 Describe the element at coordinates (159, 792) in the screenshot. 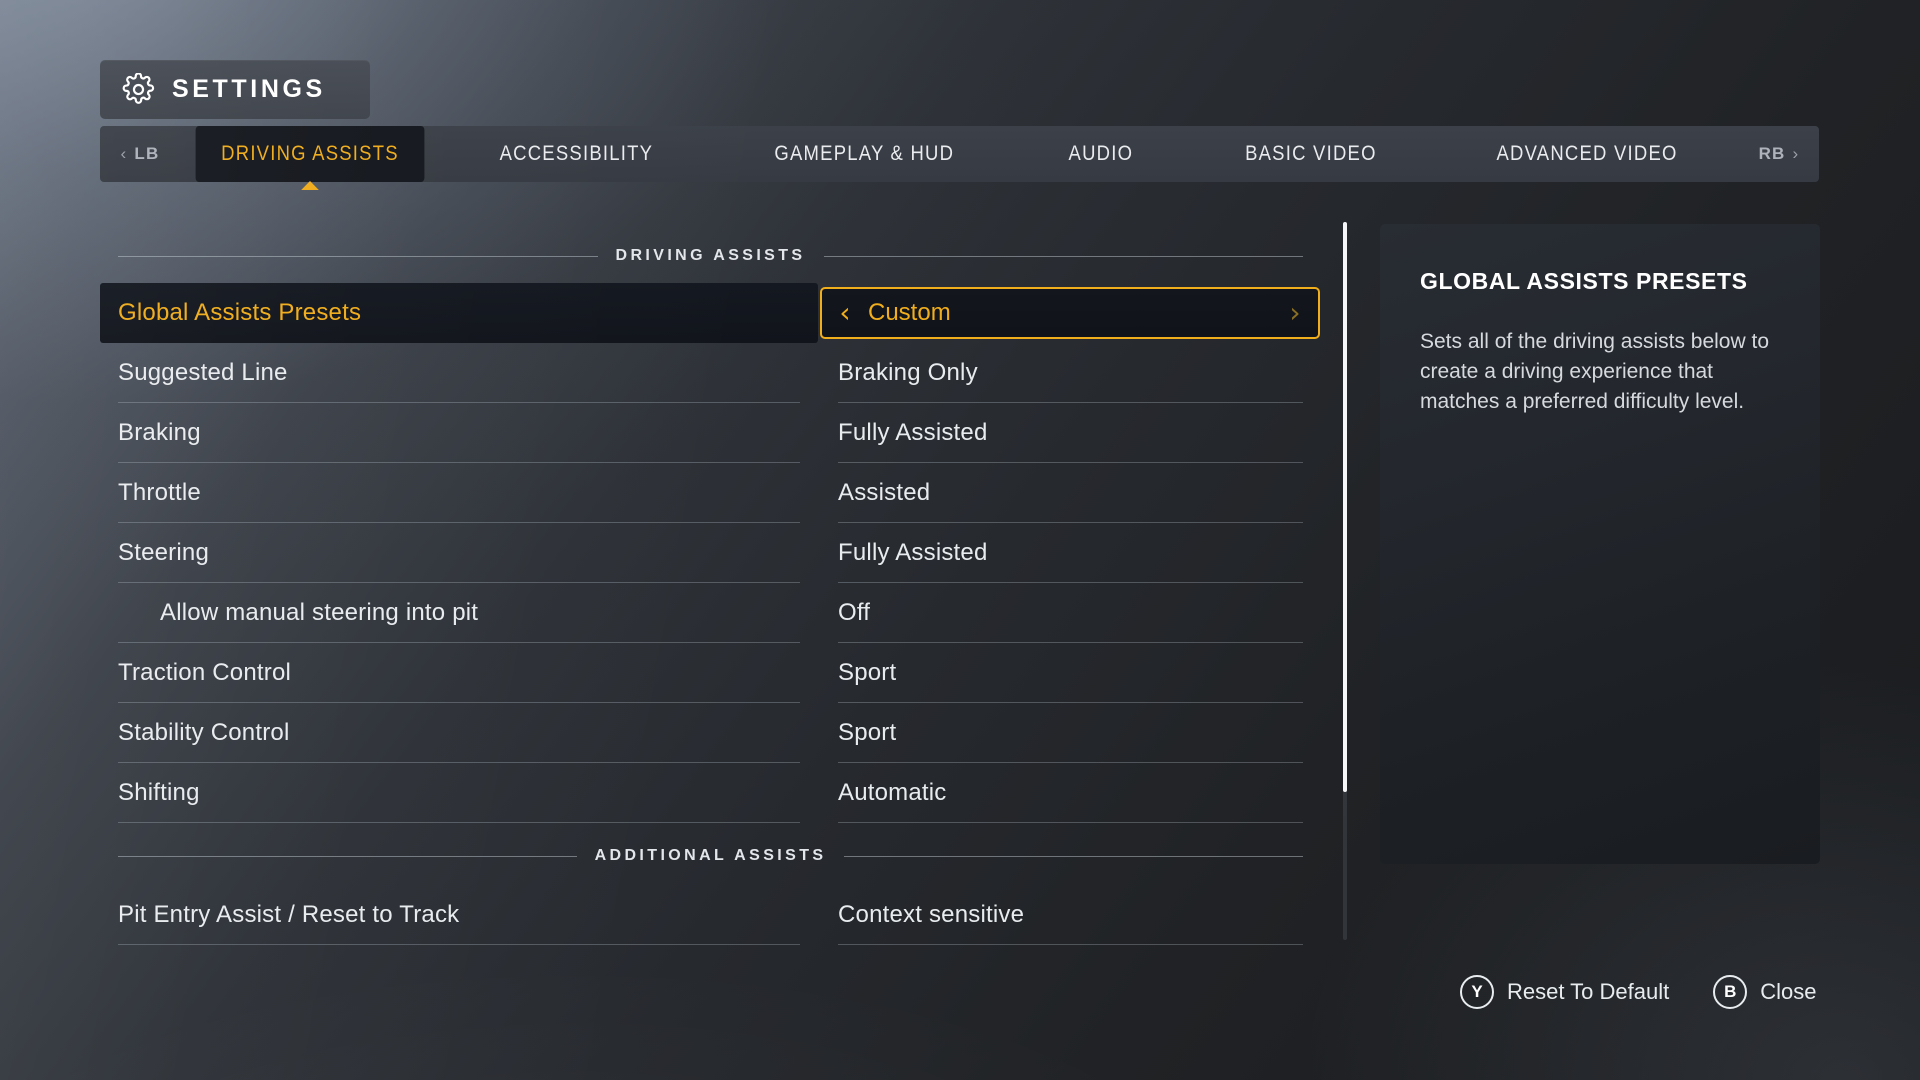

I see `setting-label: Shifting` at that location.